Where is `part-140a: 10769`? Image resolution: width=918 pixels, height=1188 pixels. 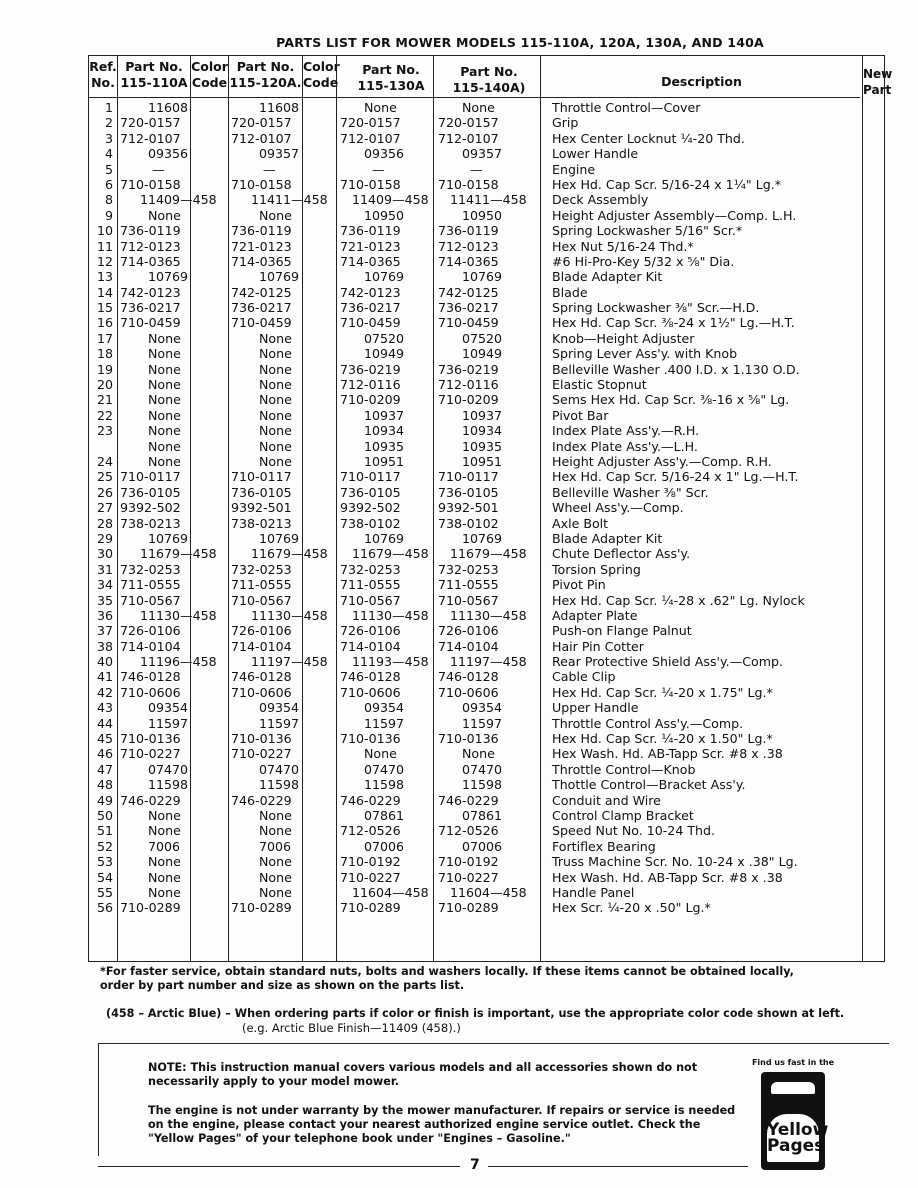
part-140a: 10769 is located at coordinates (482, 538).